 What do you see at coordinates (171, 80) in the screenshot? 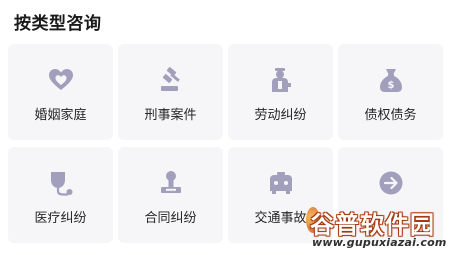
I see `gavel-icon` at bounding box center [171, 80].